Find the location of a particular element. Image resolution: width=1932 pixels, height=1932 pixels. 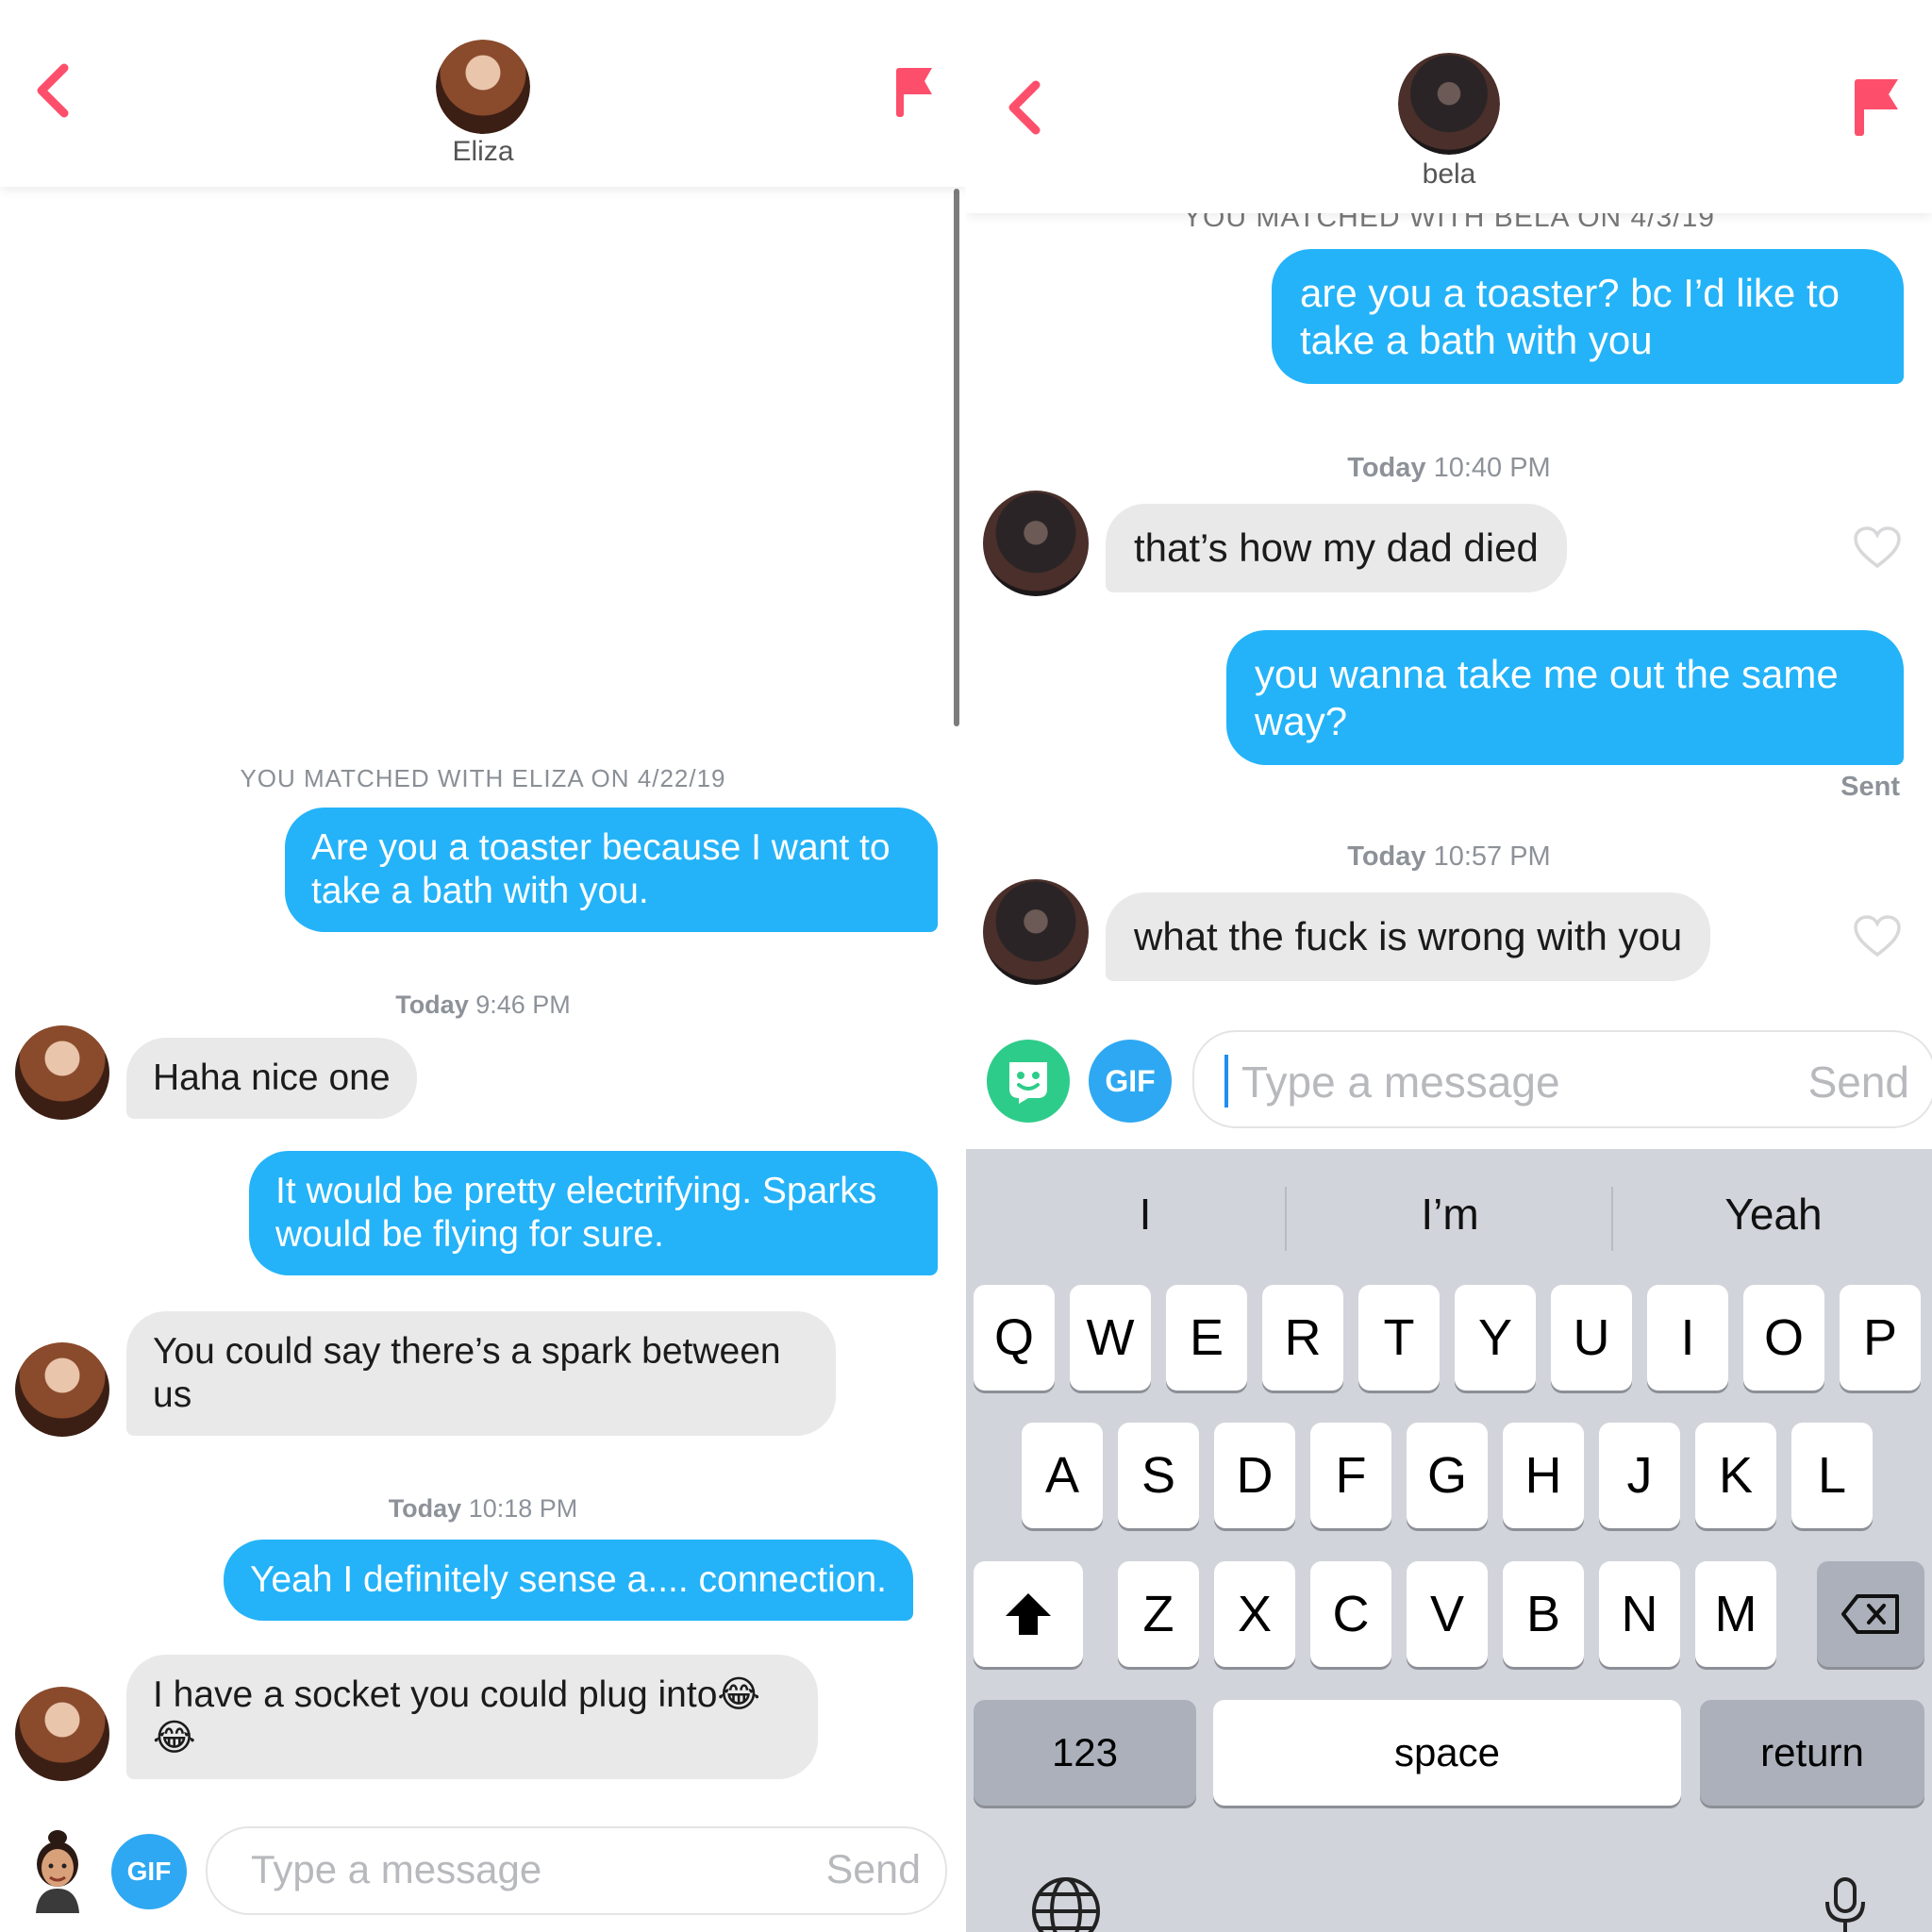

received-message: I have a socket you could plug into😂😂 is located at coordinates (472, 1718).